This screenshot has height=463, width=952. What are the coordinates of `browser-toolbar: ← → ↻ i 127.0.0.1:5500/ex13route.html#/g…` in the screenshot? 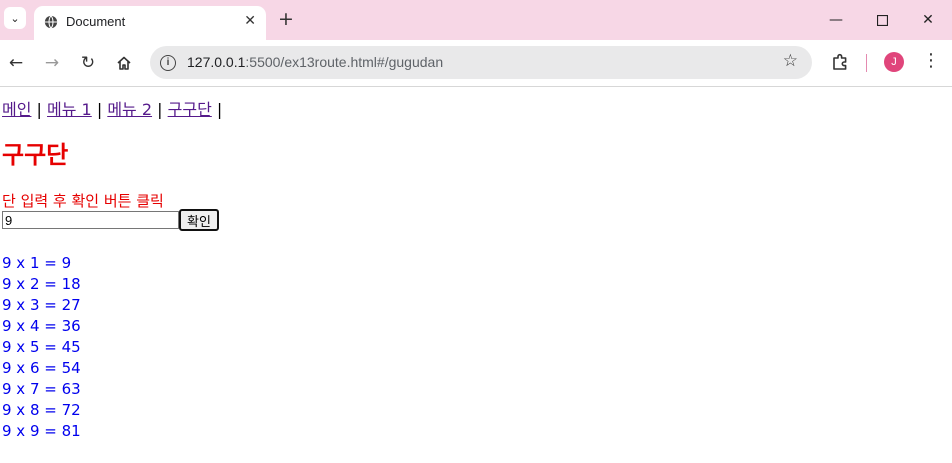 It's located at (476, 63).